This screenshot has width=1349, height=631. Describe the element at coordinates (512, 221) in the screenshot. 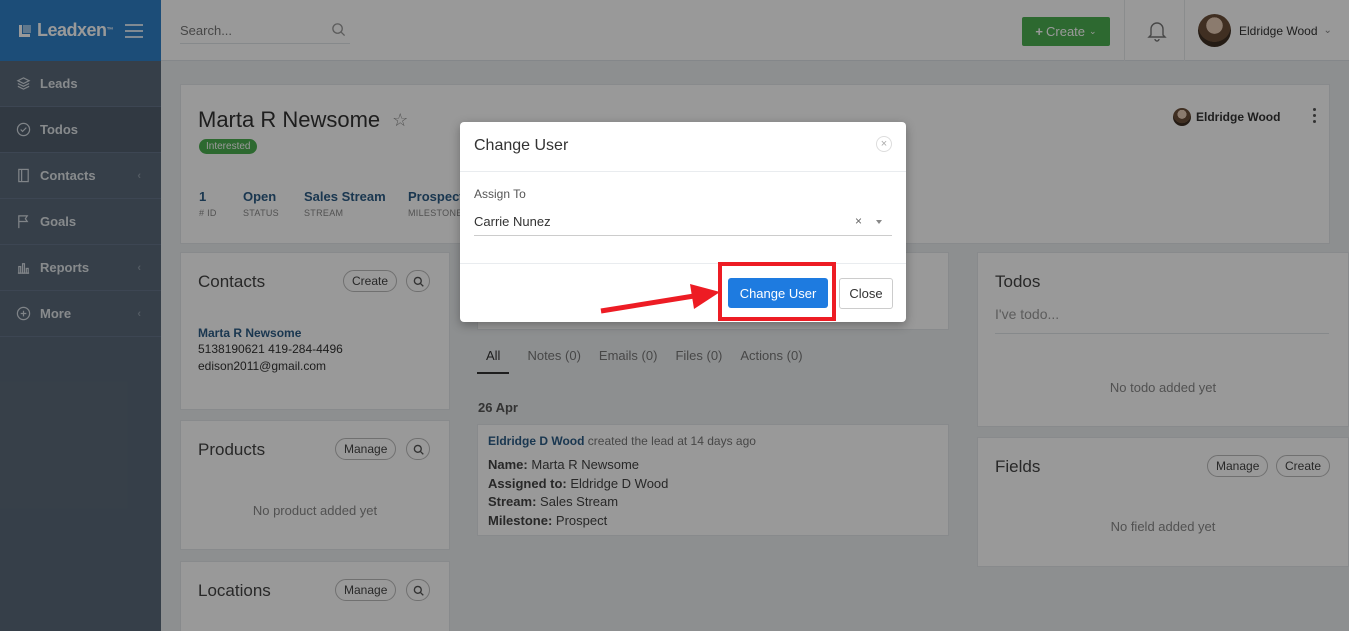

I see `selected-user: Carrie Nunez` at that location.